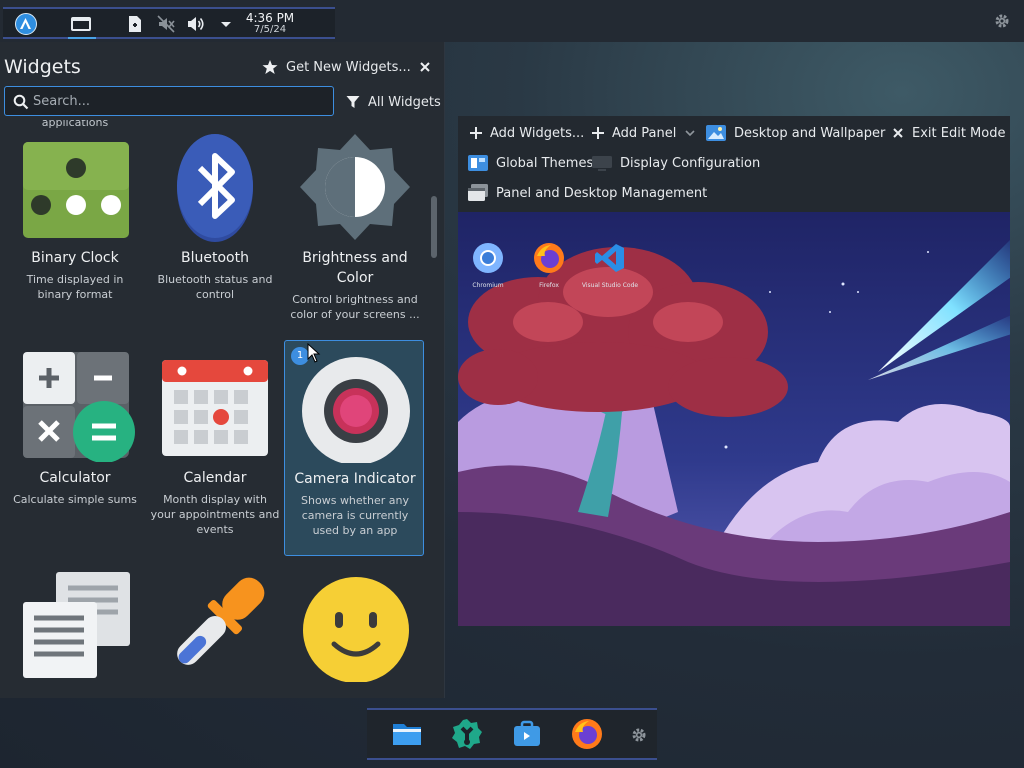 The width and height of the screenshot is (1024, 768). What do you see at coordinates (716, 133) in the screenshot?
I see `wallpaper-icon` at bounding box center [716, 133].